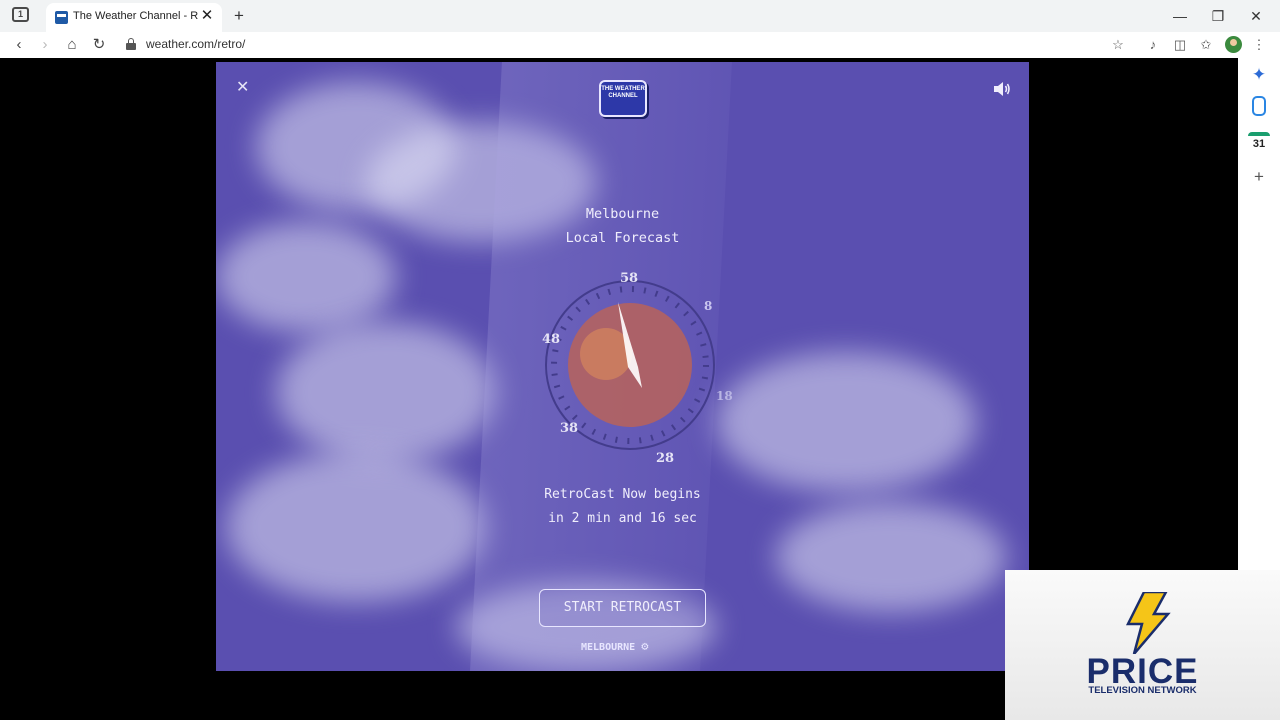  What do you see at coordinates (1218, 16) in the screenshot?
I see `restore-icon: ❐` at bounding box center [1218, 16].